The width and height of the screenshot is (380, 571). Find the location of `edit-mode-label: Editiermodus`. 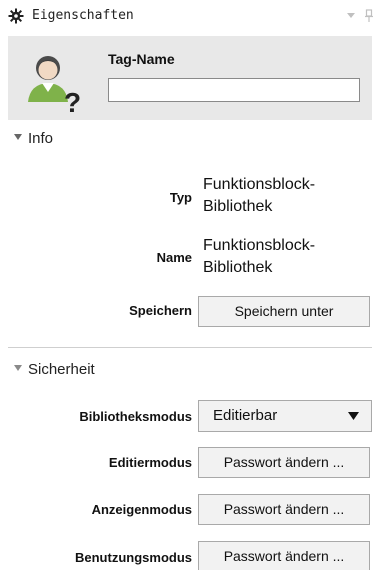

edit-mode-label: Editiermodus is located at coordinates (150, 462).